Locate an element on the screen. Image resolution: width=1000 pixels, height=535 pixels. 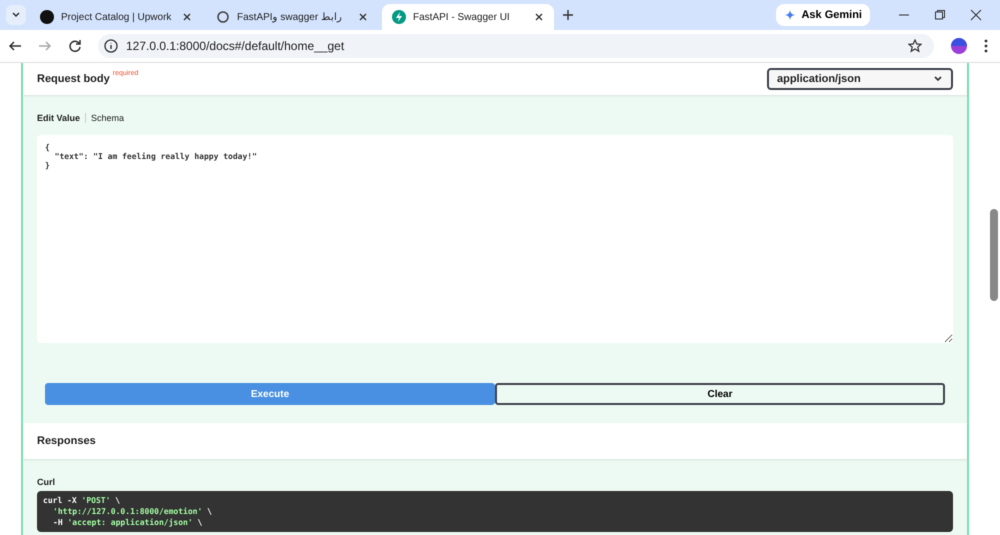
code-line: curl -X 'POST' \ is located at coordinates (82, 500).